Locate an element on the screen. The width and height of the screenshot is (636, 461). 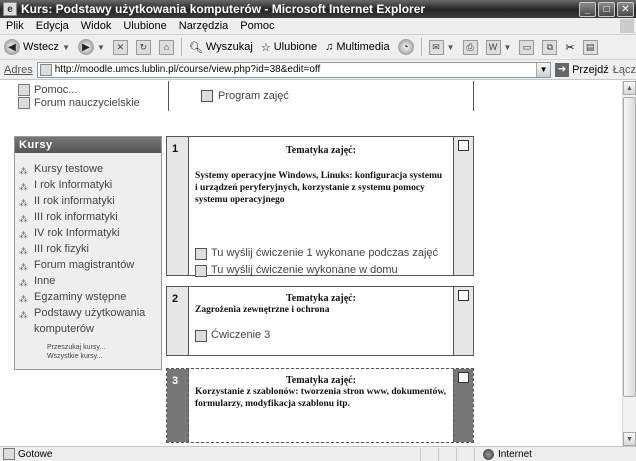
teacher-forum-label: Forum nauczycielskie is located at coordinates (87, 102).